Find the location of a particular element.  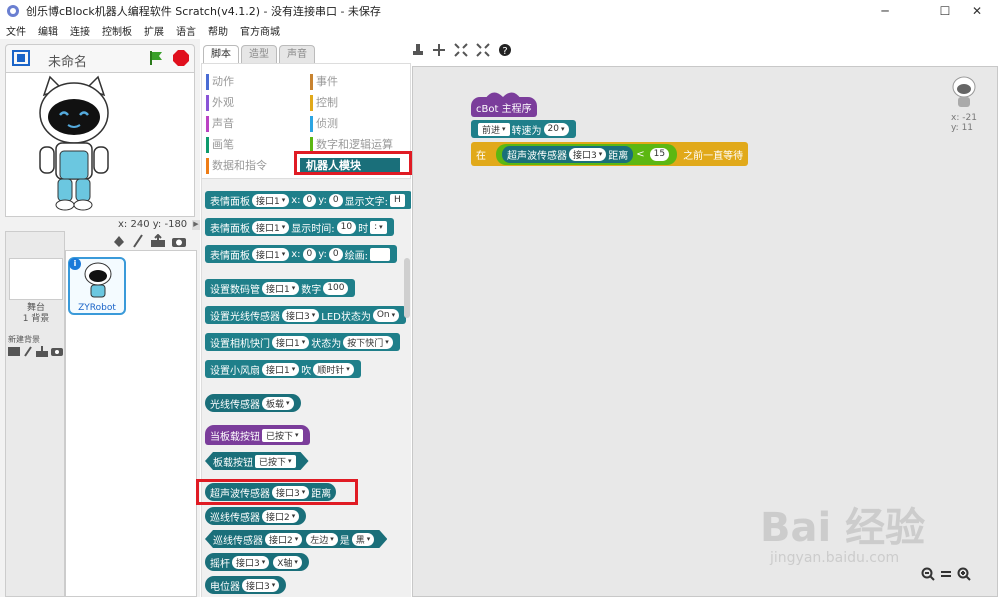

menu-edit: 编辑 is located at coordinates (48, 30).